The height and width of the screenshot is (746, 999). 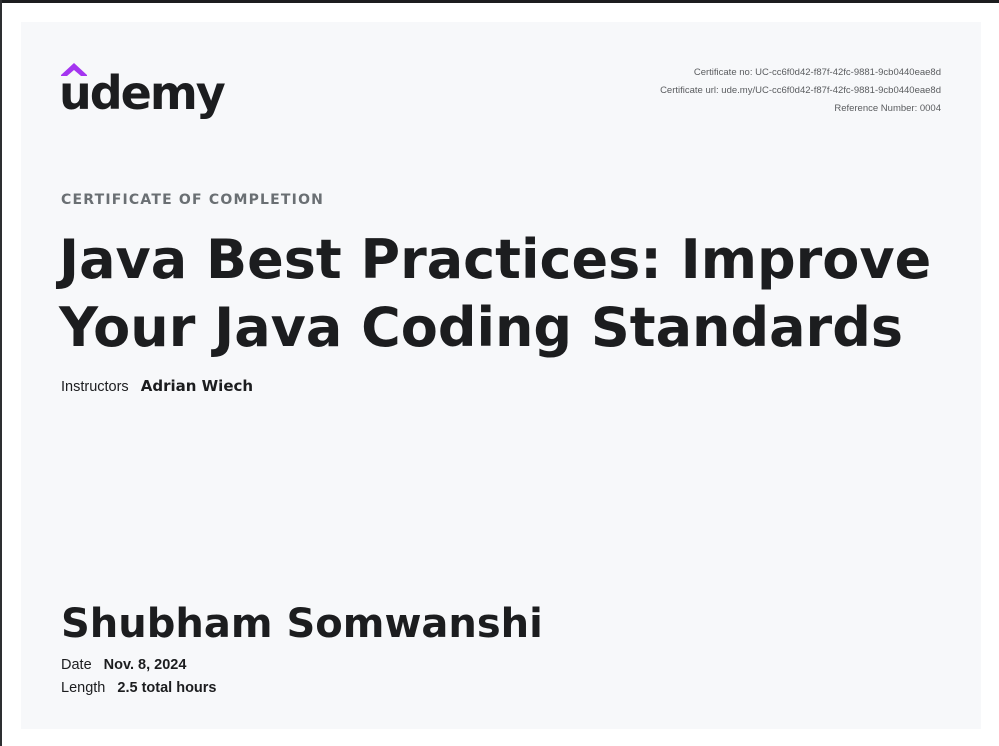 What do you see at coordinates (76, 665) in the screenshot?
I see `date-label: Date` at bounding box center [76, 665].